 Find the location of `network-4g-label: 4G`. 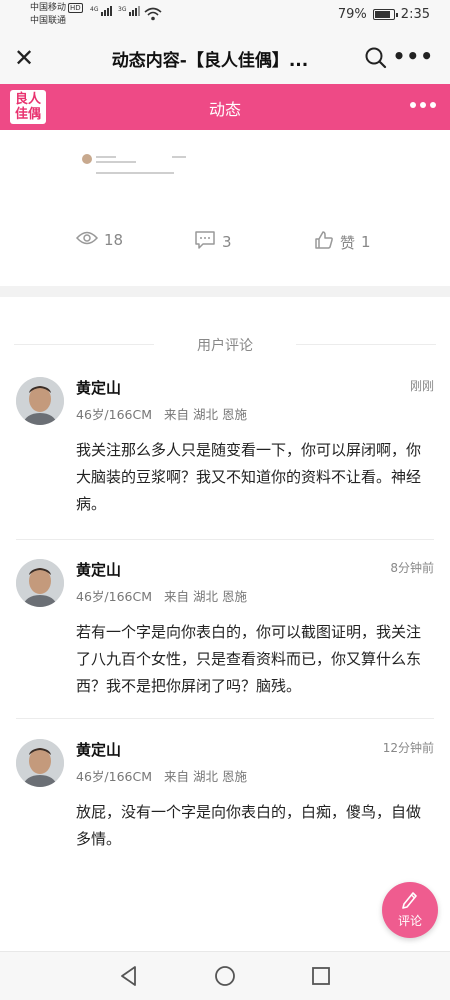

network-4g-label: 4G is located at coordinates (94, 9).